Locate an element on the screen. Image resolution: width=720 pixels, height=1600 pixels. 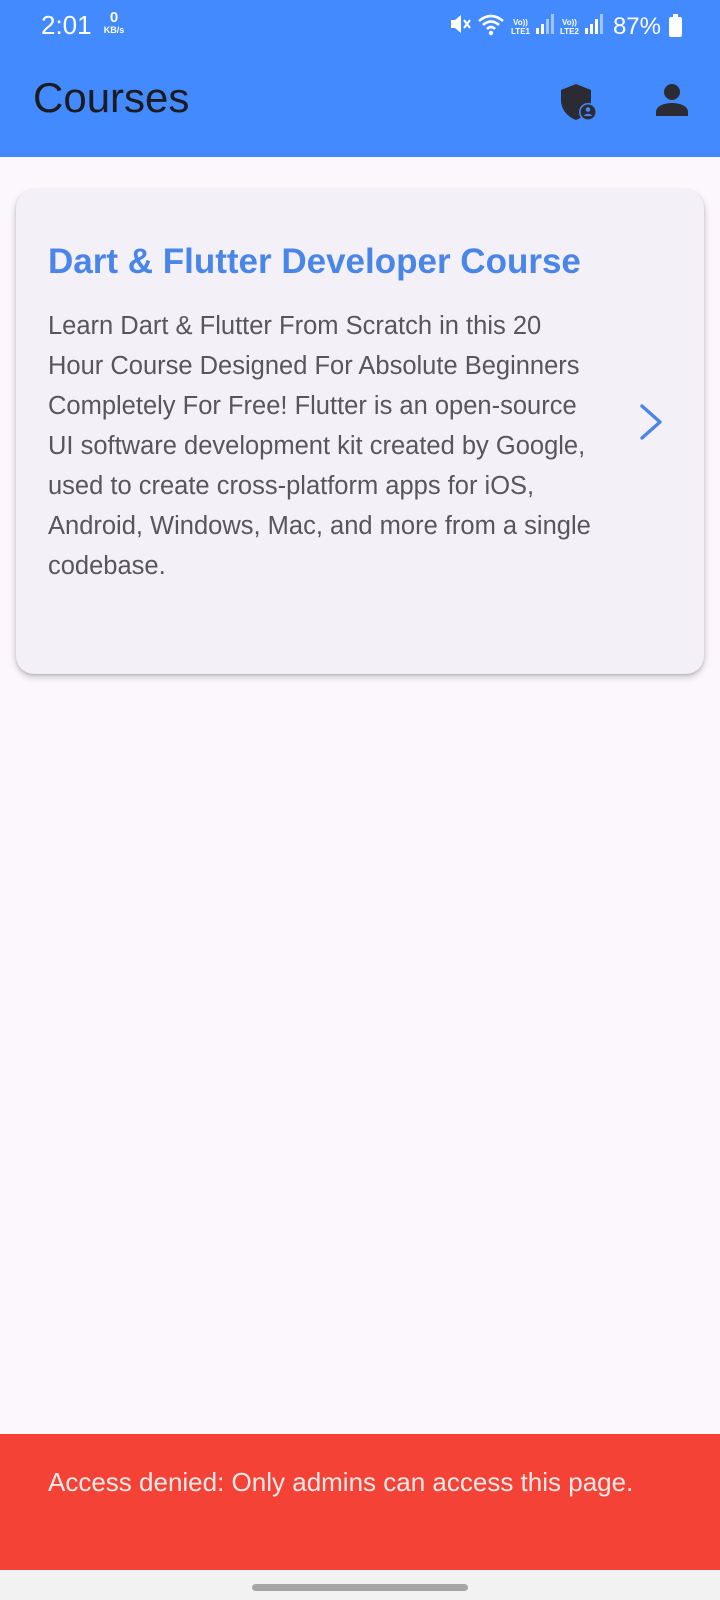
wifi-icon is located at coordinates (491, 26).